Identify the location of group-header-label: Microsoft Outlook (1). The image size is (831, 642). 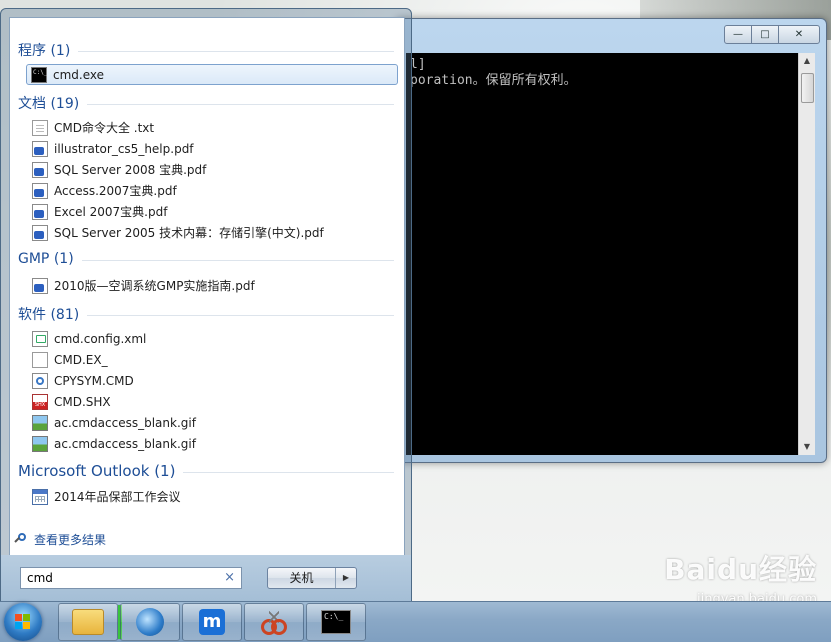
(97, 471).